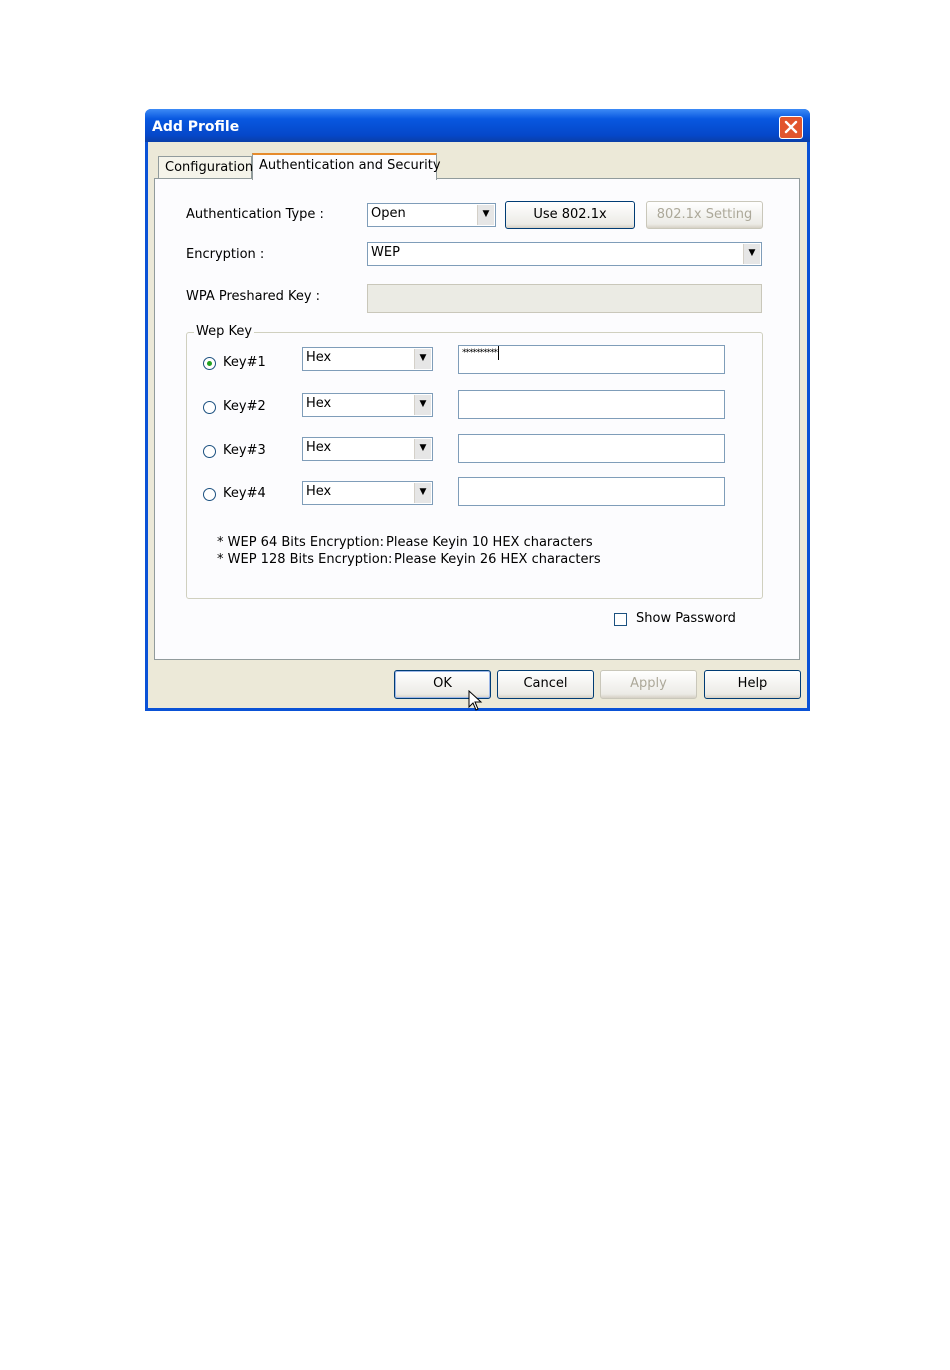 This screenshot has width=950, height=1370. I want to click on tab-configuration-label: Configuration, so click(209, 167).